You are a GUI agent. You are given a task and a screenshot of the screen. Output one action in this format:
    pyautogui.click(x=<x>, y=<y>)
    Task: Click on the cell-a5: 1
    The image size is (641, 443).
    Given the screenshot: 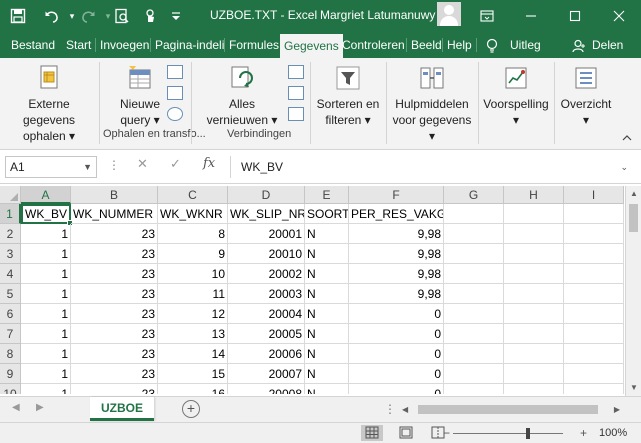 What is the action you would take?
    pyautogui.click(x=46, y=294)
    